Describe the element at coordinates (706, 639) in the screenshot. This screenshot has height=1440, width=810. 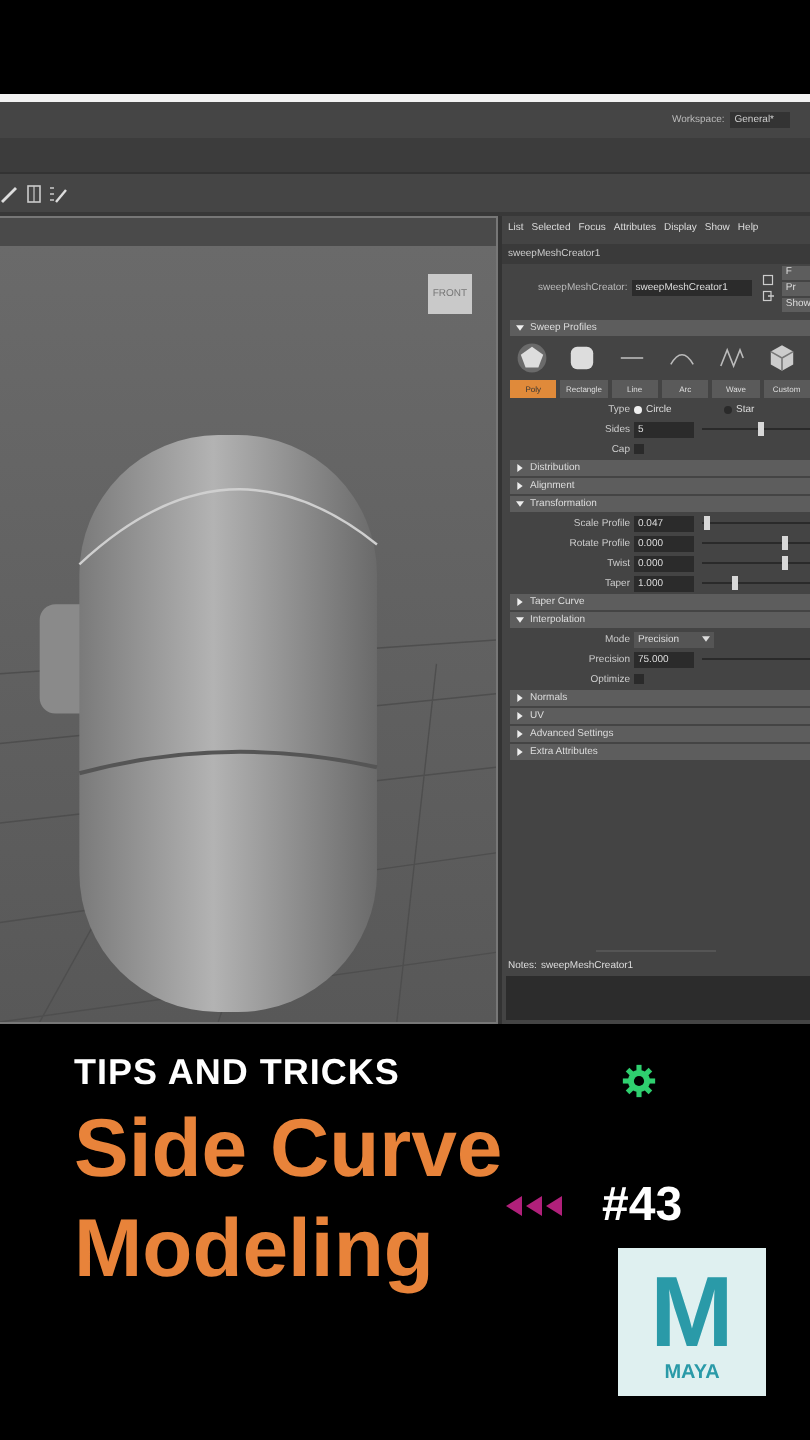
I see `dropdown-arrow-icon` at that location.